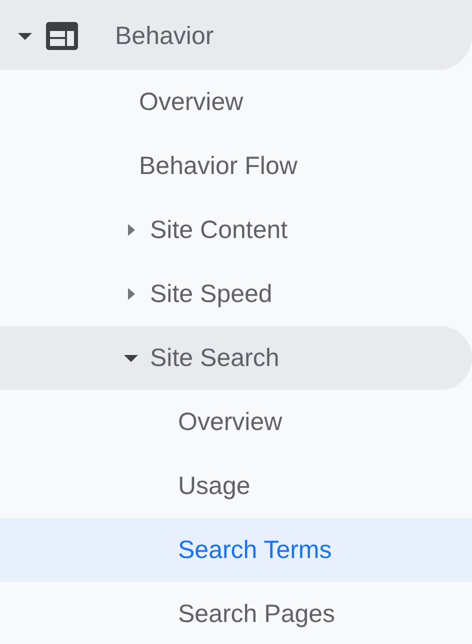  Describe the element at coordinates (236, 613) in the screenshot. I see `nav-item: Search Pages` at that location.